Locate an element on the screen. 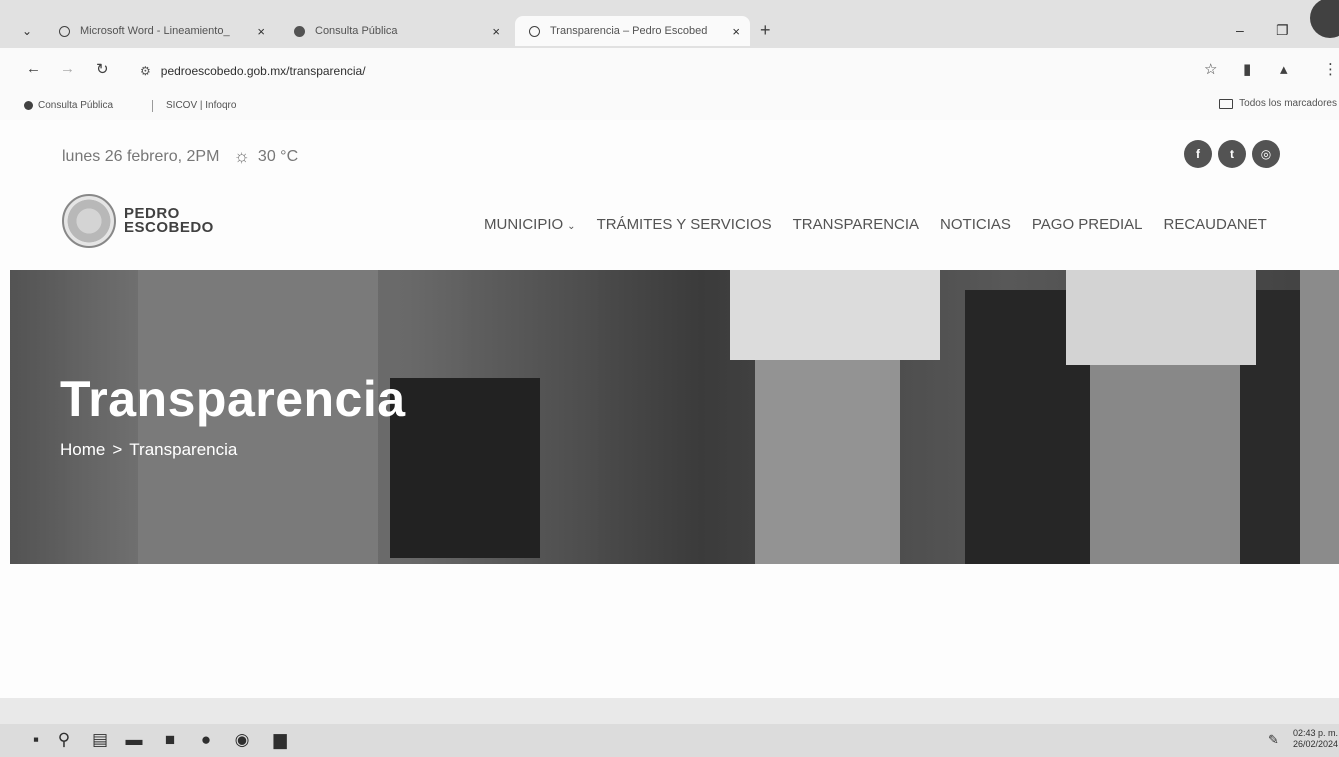  chrome-icon: ◉ is located at coordinates (242, 740).